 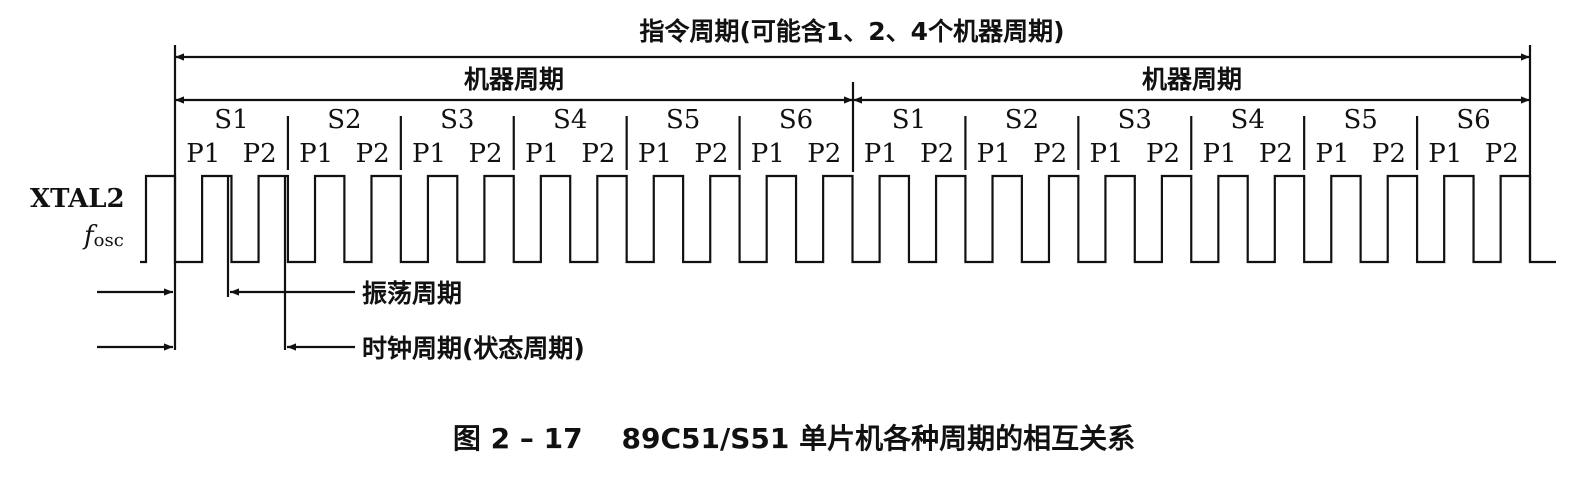 What do you see at coordinates (473, 348) in the screenshot?
I see `clock-period-label: 时钟周期(状态周期)` at bounding box center [473, 348].